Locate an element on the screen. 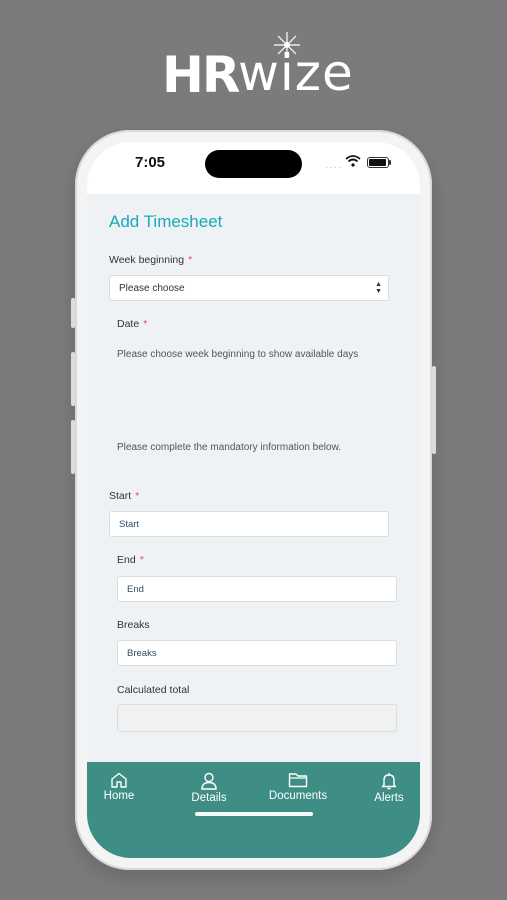 The height and width of the screenshot is (900, 507). hrwize-logo: HR wize is located at coordinates (253, 71).